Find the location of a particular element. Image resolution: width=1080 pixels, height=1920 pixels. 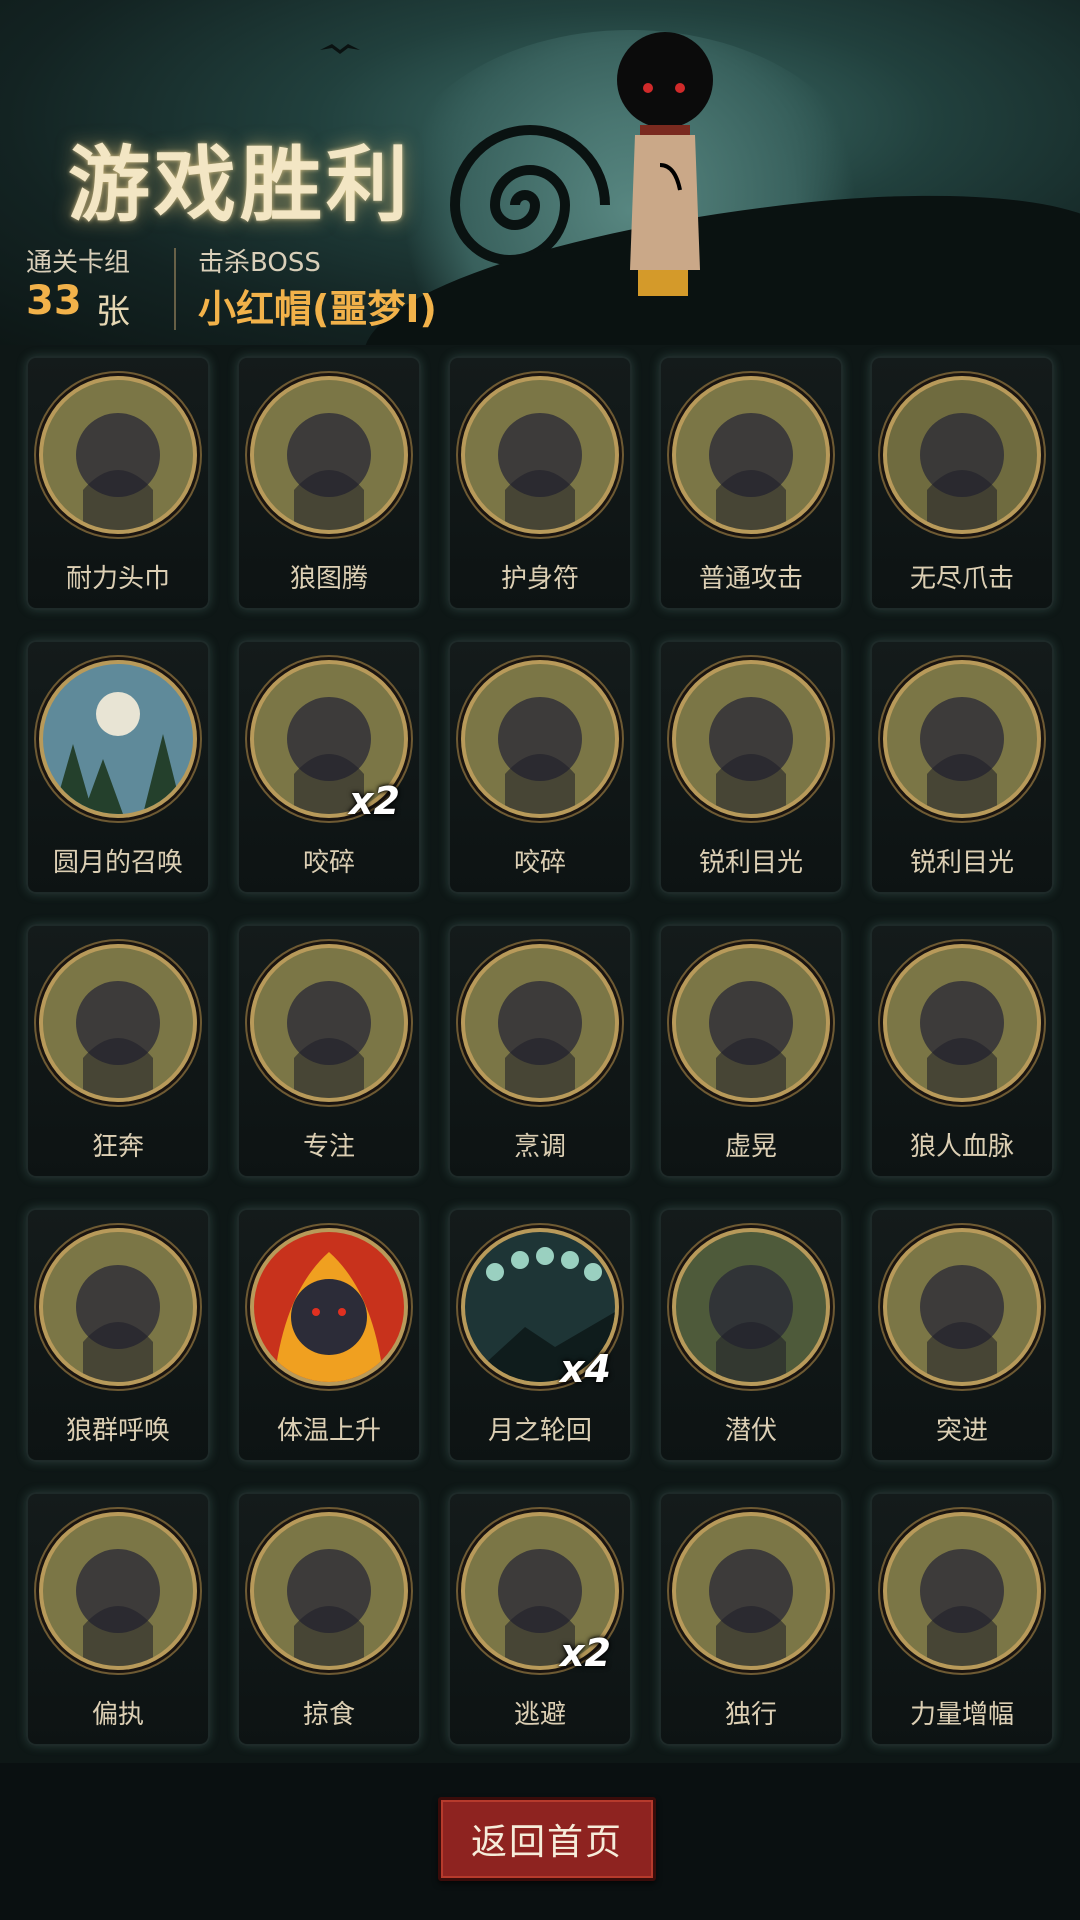

back-to-home-button: 返回首页 is located at coordinates (547, 1839).